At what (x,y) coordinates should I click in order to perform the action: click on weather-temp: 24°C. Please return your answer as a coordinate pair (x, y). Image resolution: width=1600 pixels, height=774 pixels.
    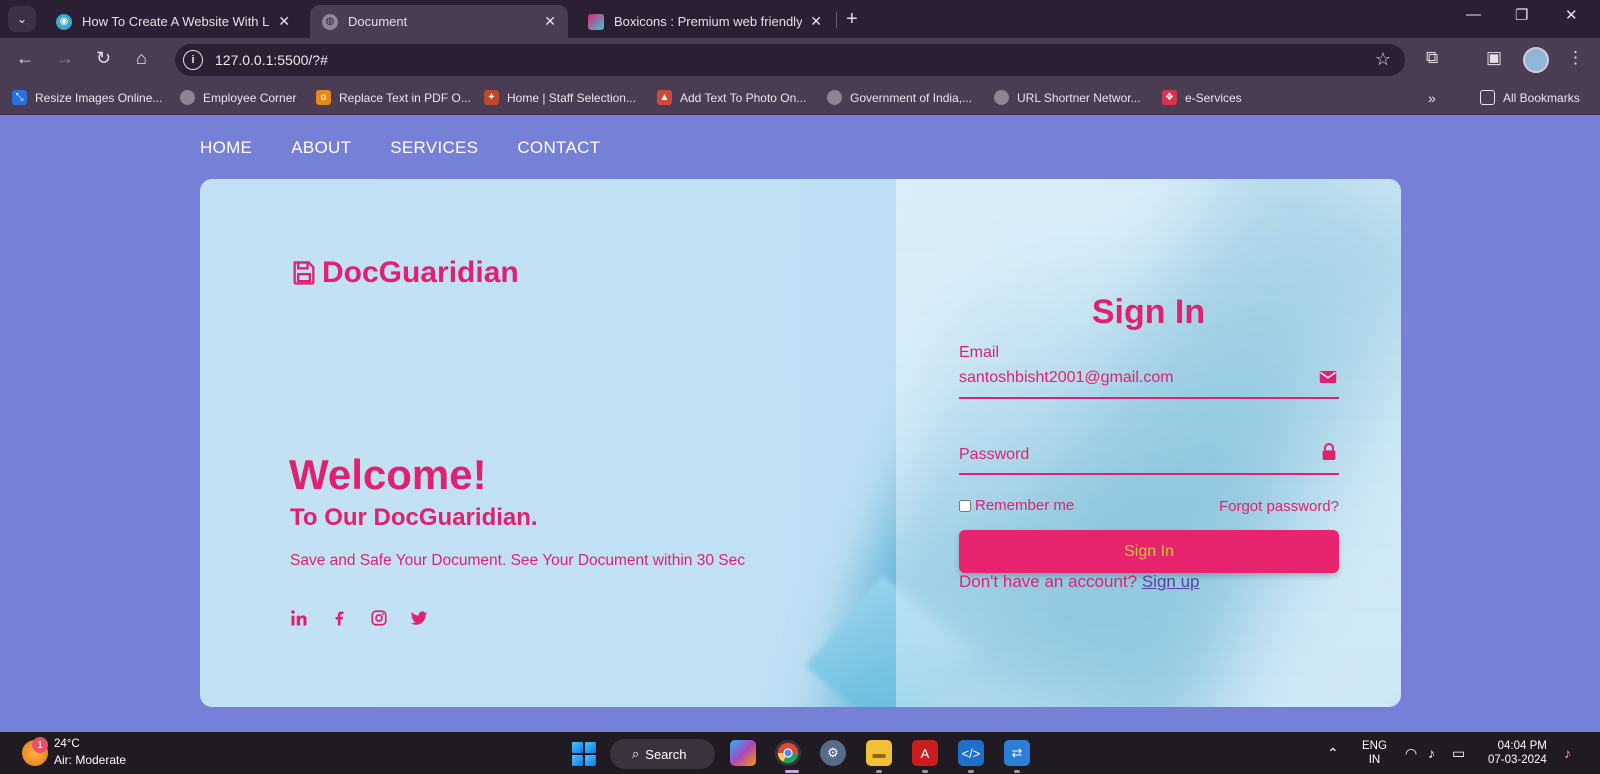
    Looking at the image, I should click on (67, 744).